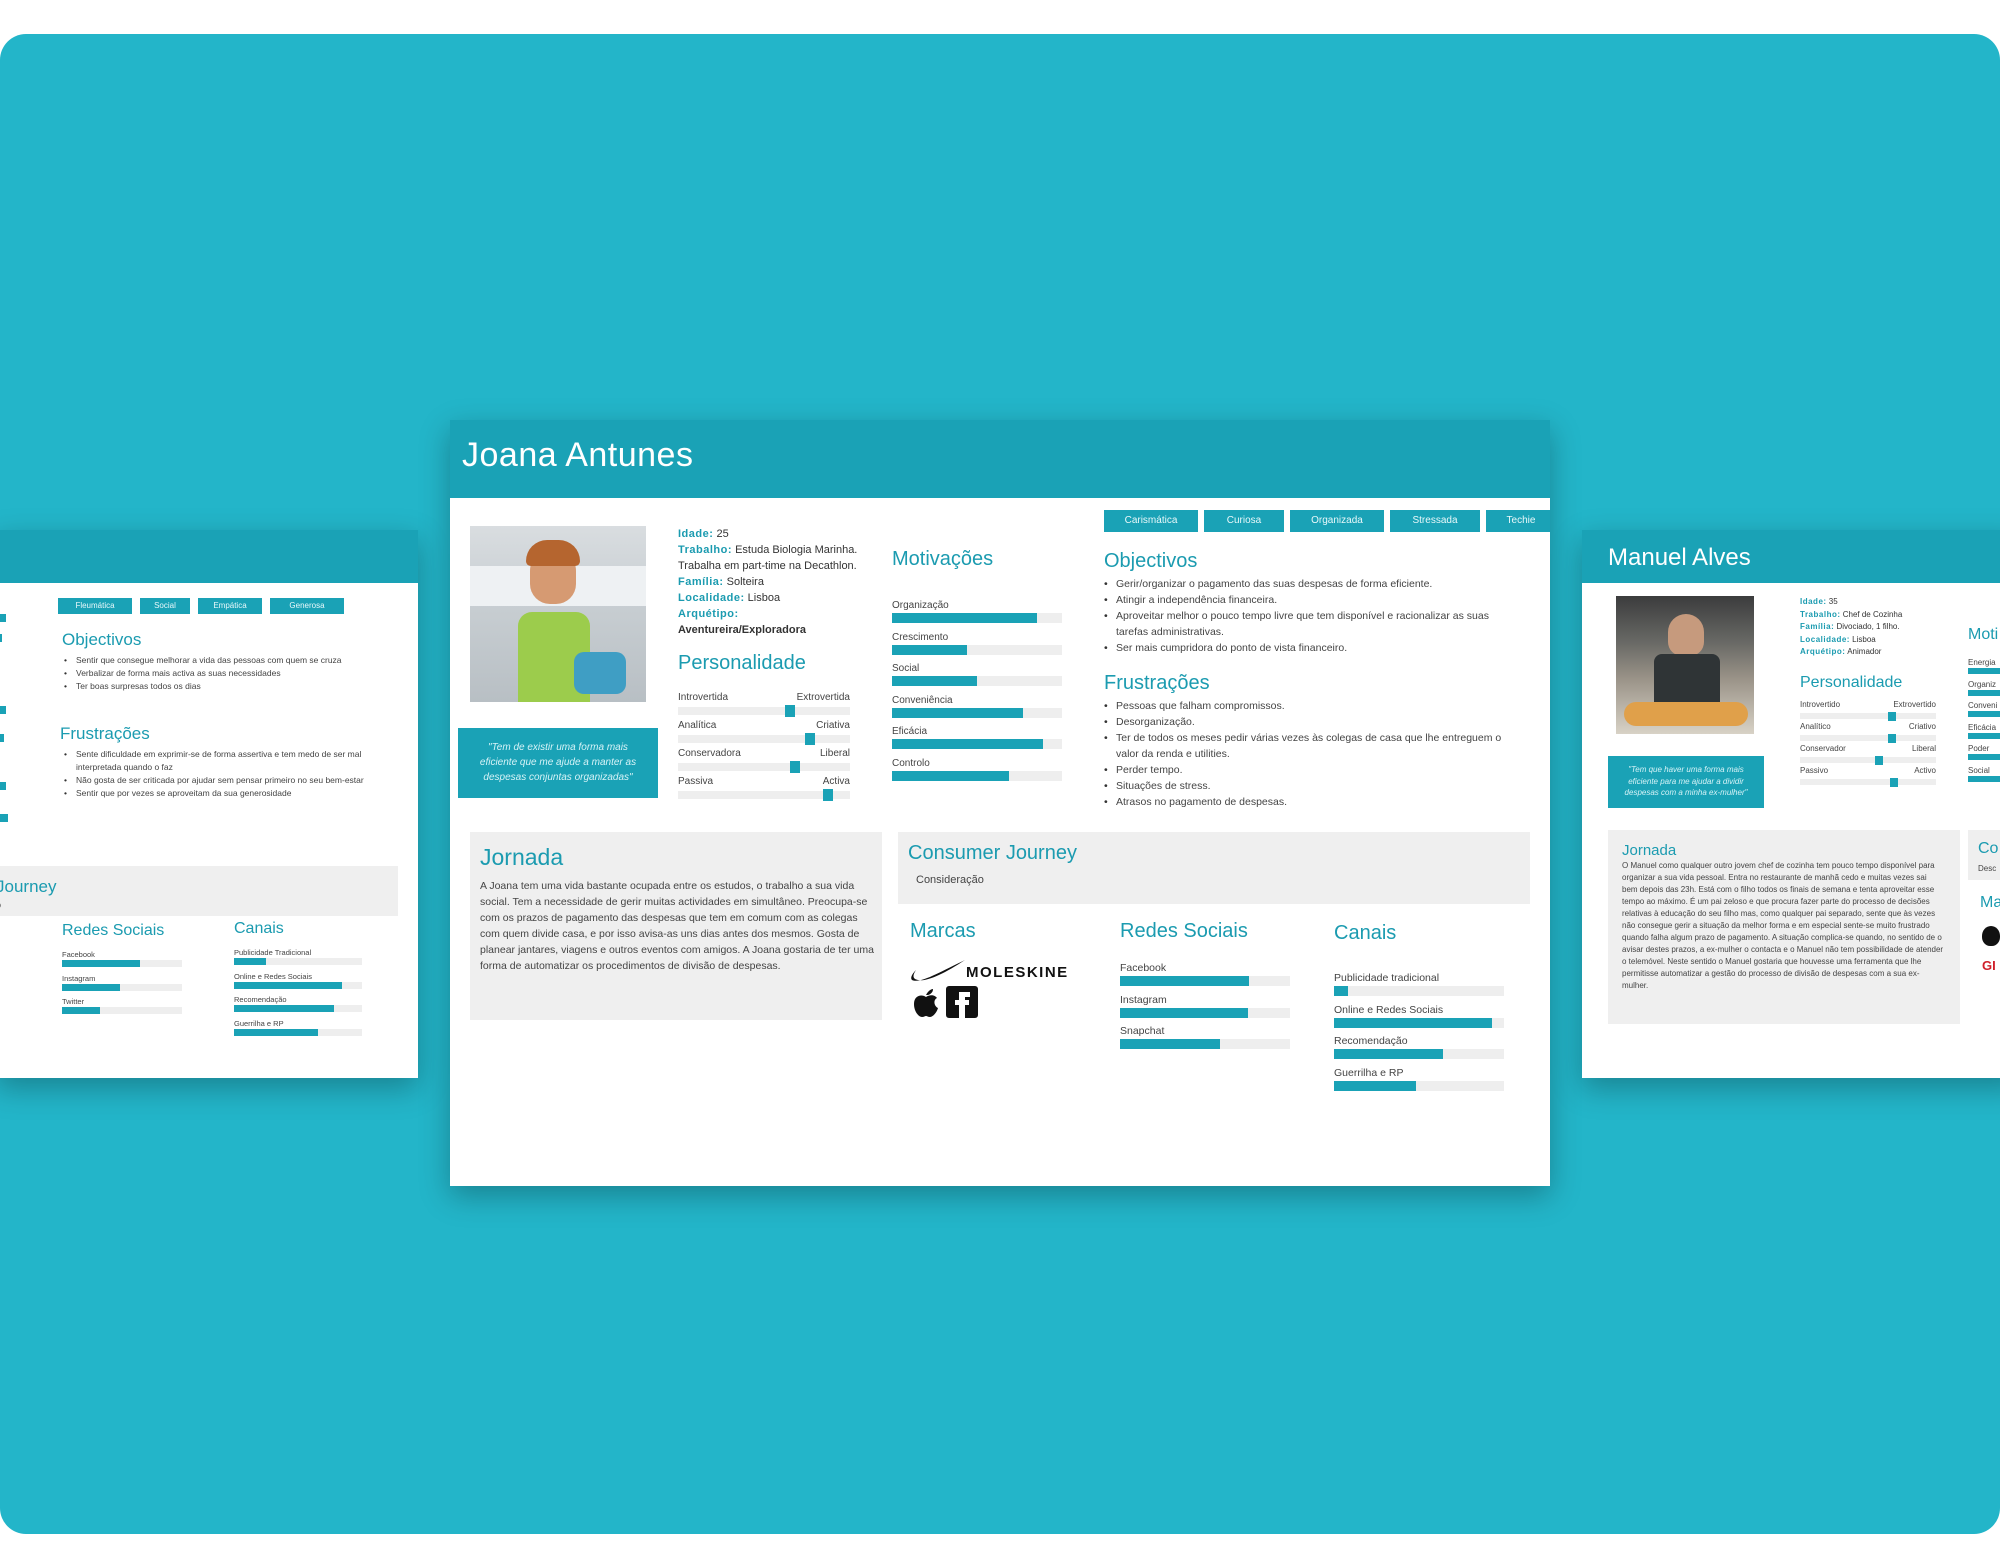  Describe the element at coordinates (600, 673) in the screenshot. I see `person-bag` at that location.